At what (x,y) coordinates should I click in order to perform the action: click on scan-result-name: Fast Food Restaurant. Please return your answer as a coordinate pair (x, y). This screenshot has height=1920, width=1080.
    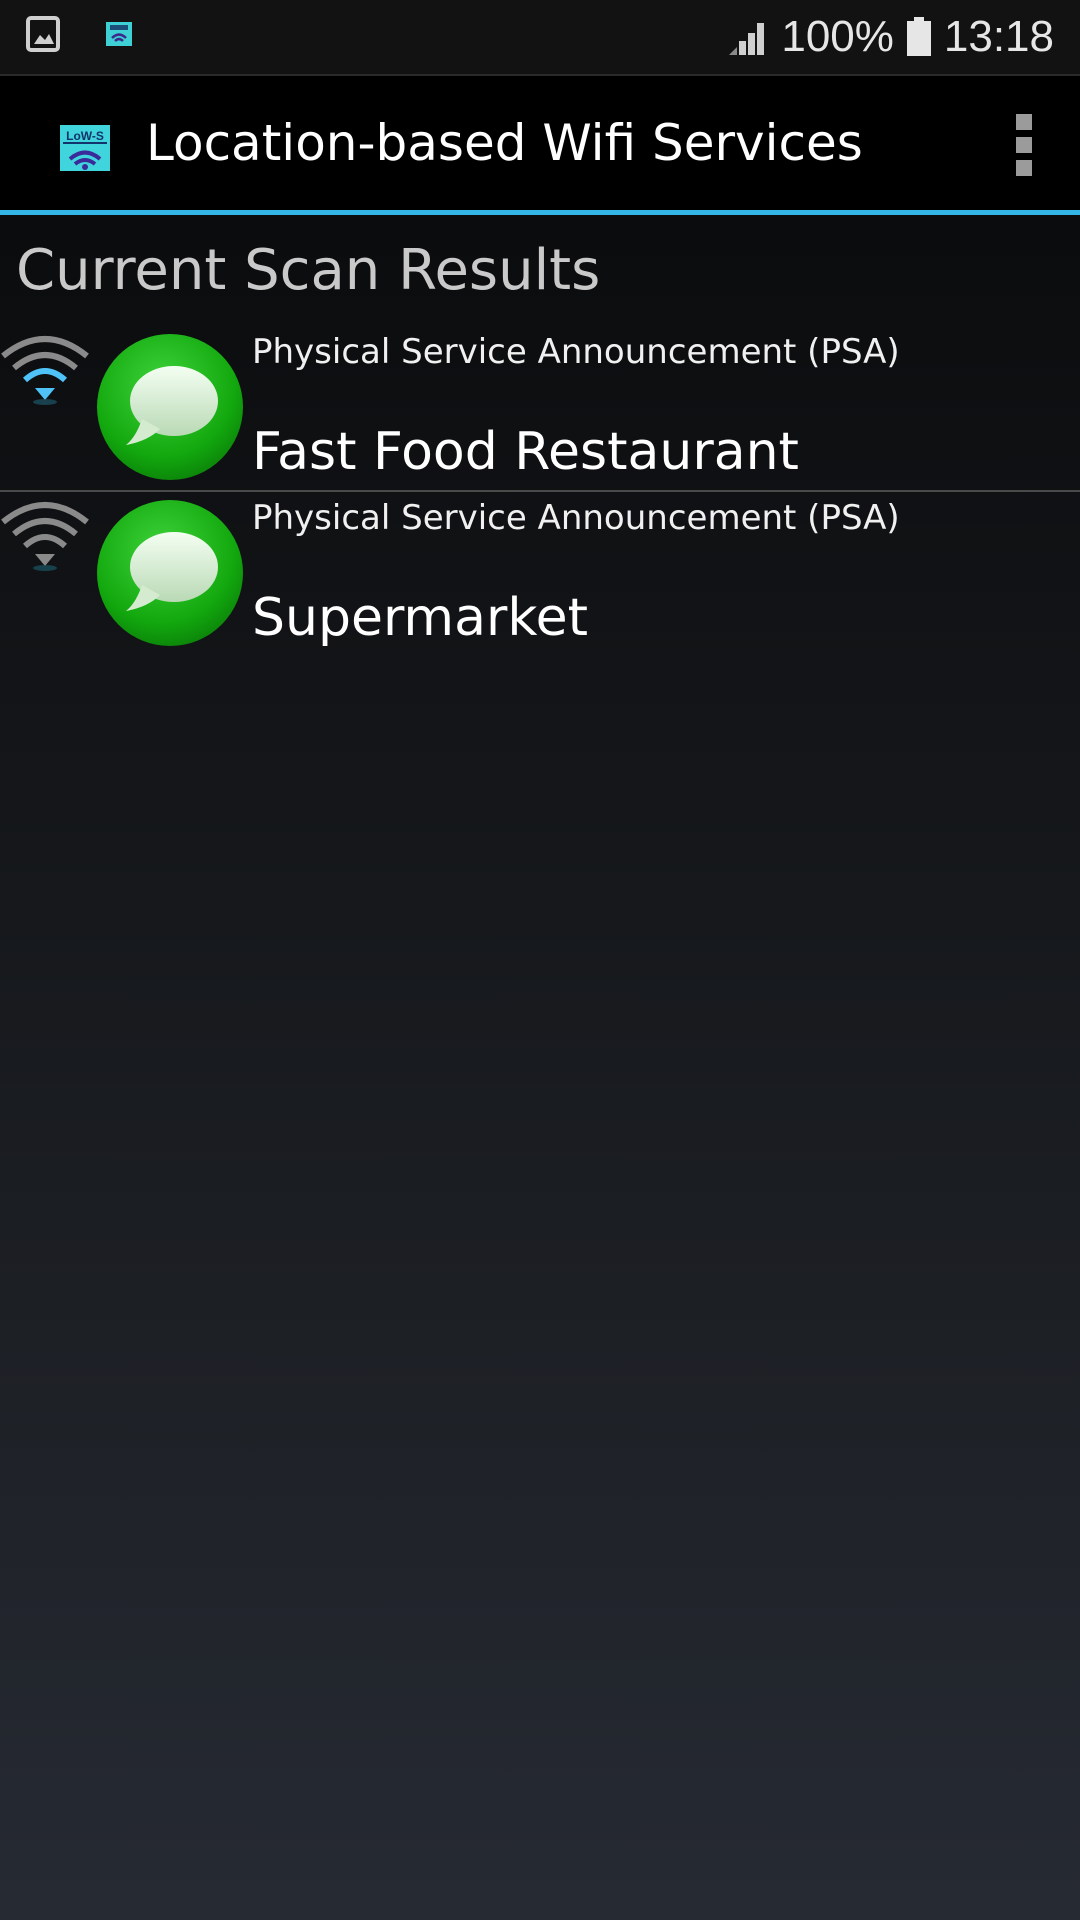
    Looking at the image, I should click on (525, 452).